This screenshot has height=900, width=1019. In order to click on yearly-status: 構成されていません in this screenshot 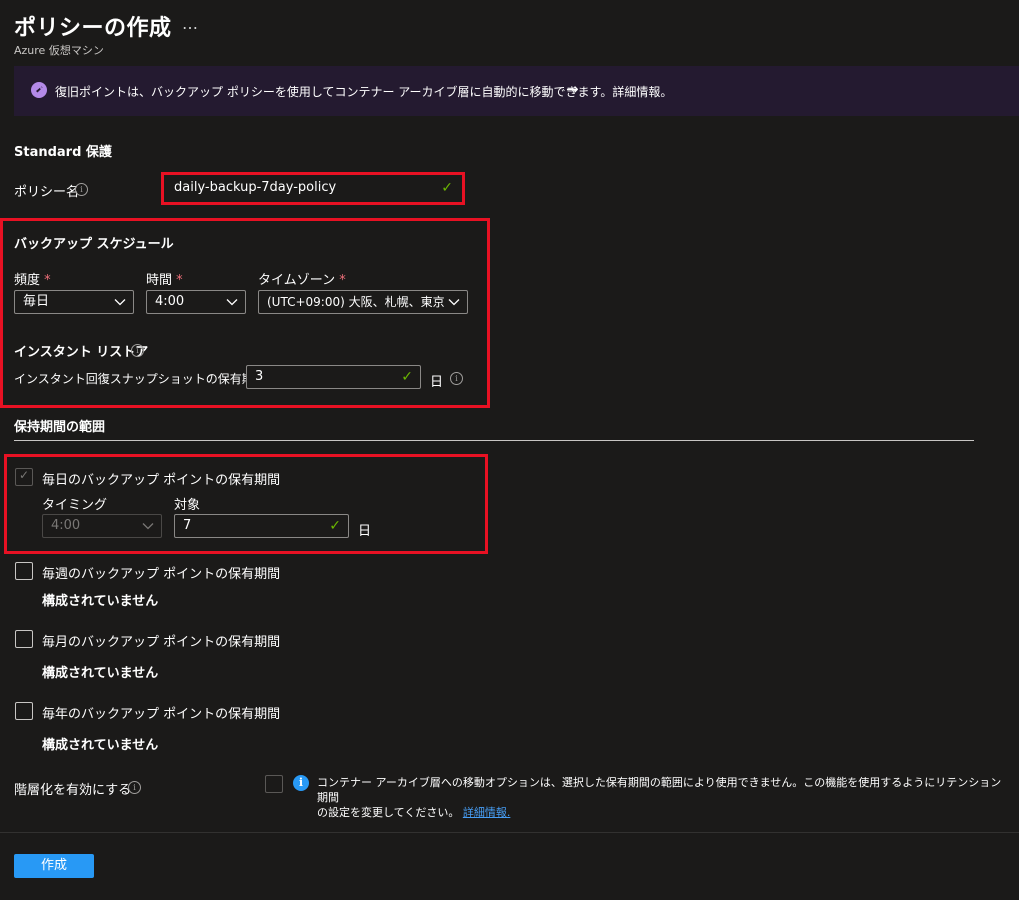, I will do `click(100, 745)`.